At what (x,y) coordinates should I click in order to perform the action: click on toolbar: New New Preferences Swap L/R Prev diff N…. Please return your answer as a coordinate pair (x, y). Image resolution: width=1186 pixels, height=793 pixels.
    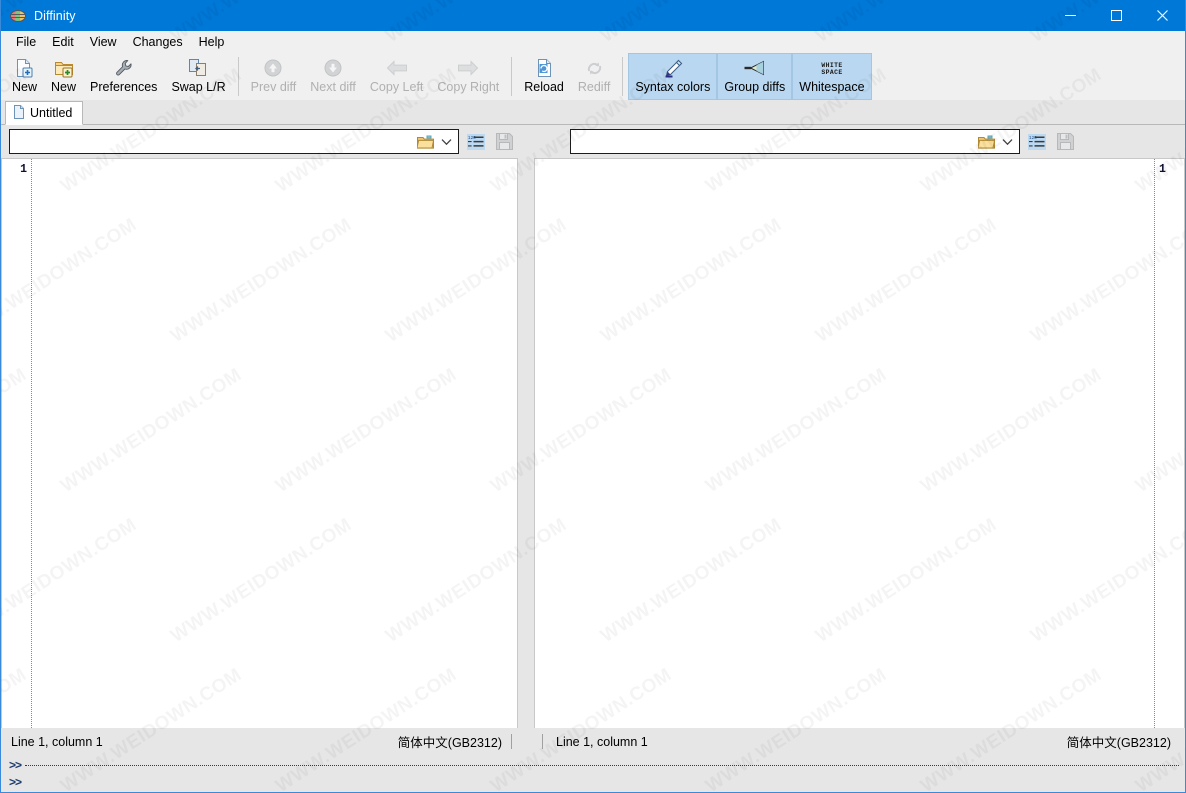
    Looking at the image, I should click on (593, 76).